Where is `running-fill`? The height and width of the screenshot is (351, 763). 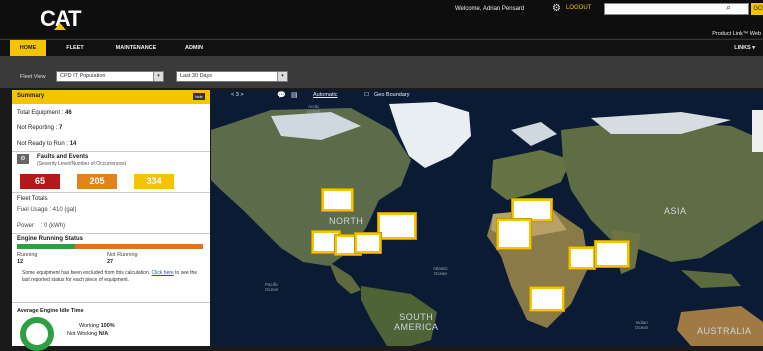 running-fill is located at coordinates (46, 246).